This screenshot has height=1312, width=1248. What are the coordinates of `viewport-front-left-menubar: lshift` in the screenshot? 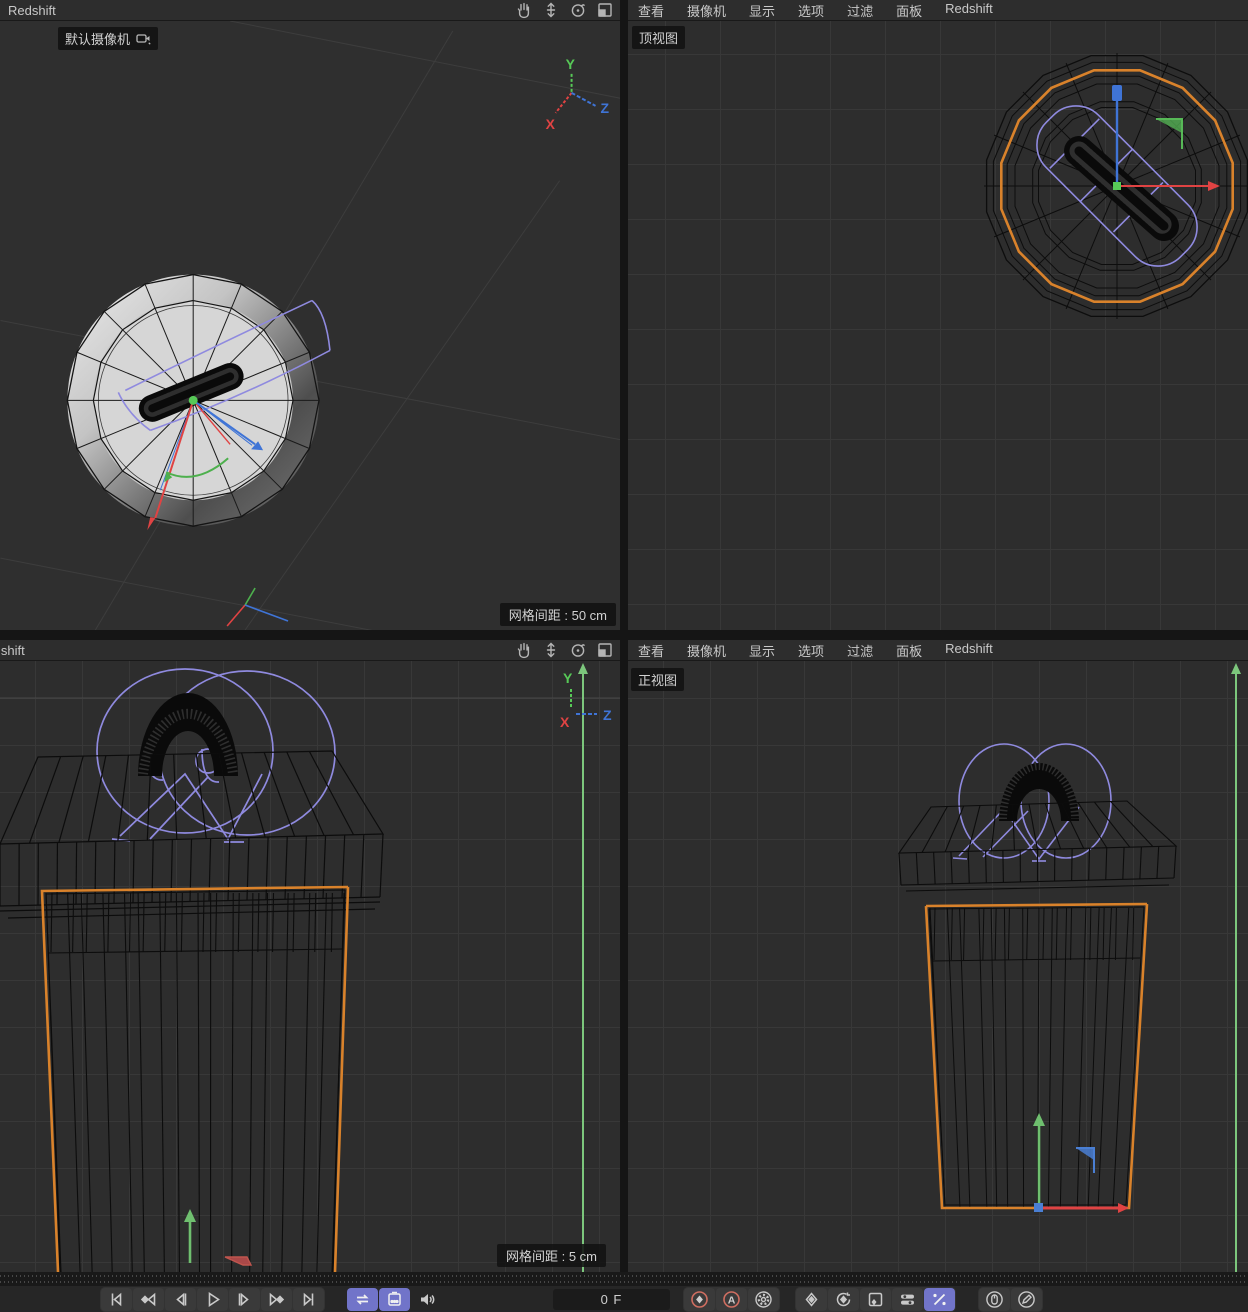 It's located at (310, 650).